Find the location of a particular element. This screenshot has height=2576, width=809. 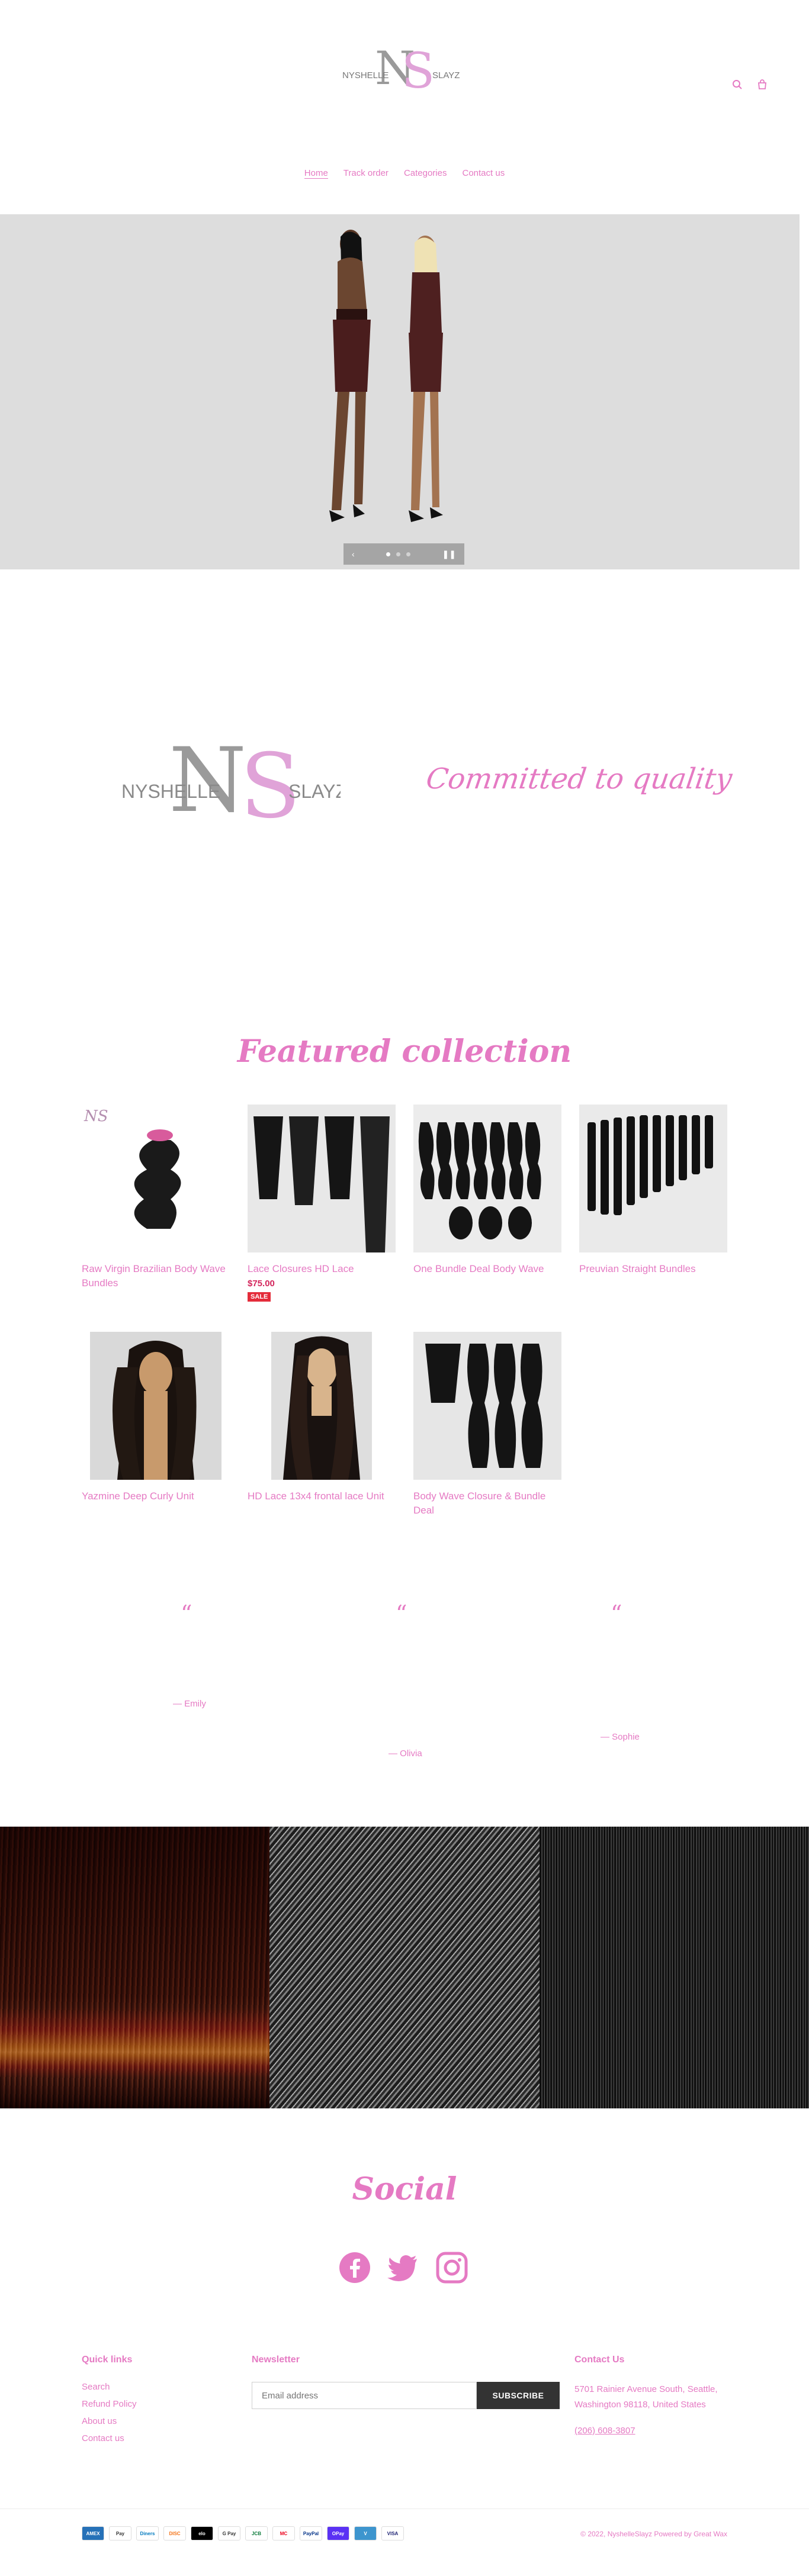

product-card: Preuvian Straight Bundles is located at coordinates (653, 1213).